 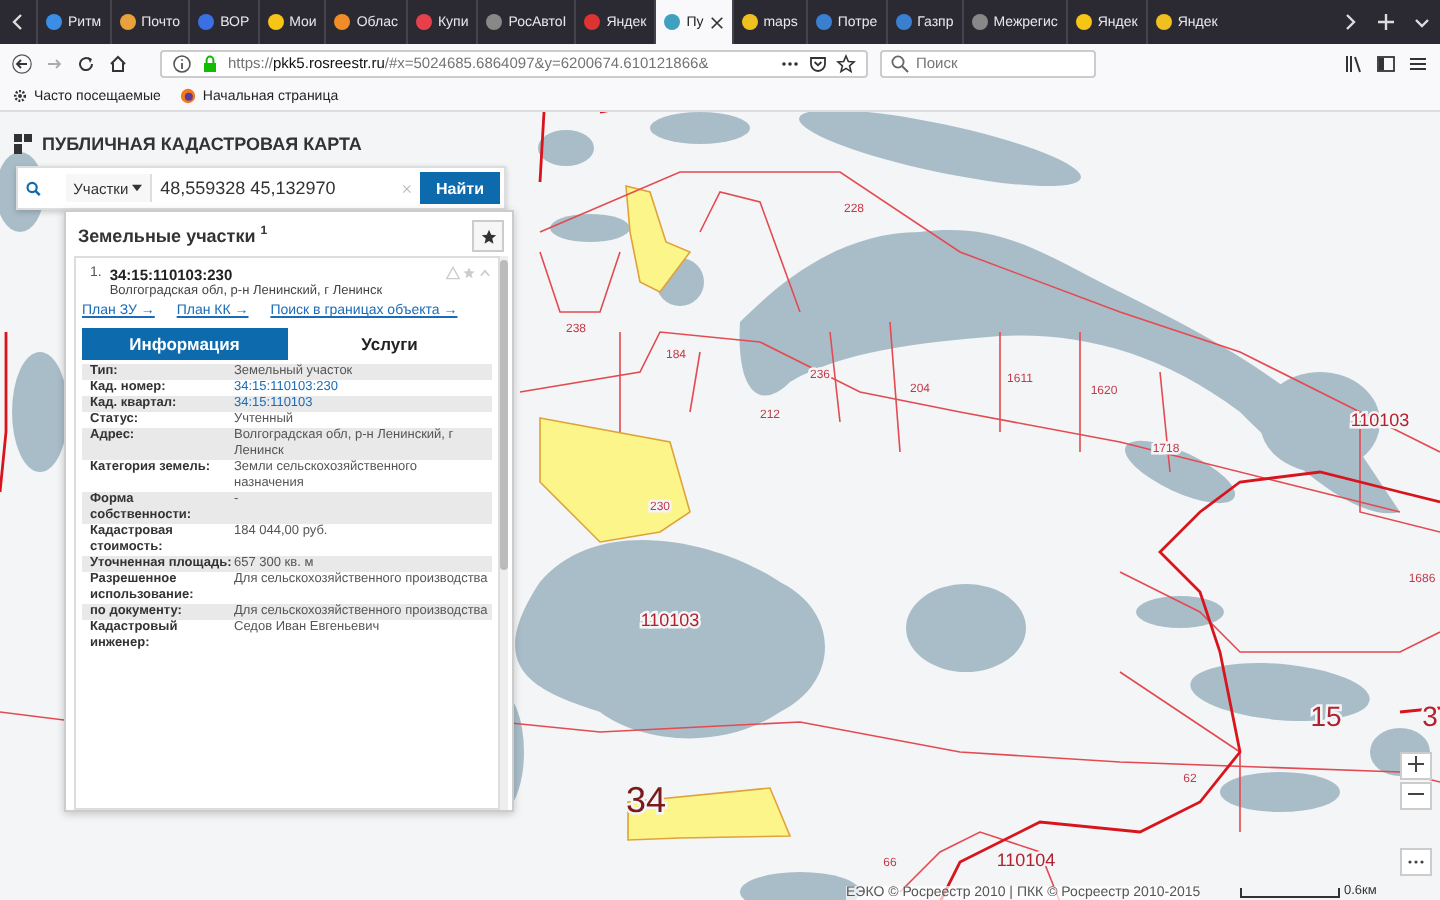 I want to click on results-heading: Земельные участки $^{1}$, so click(x=173, y=236).